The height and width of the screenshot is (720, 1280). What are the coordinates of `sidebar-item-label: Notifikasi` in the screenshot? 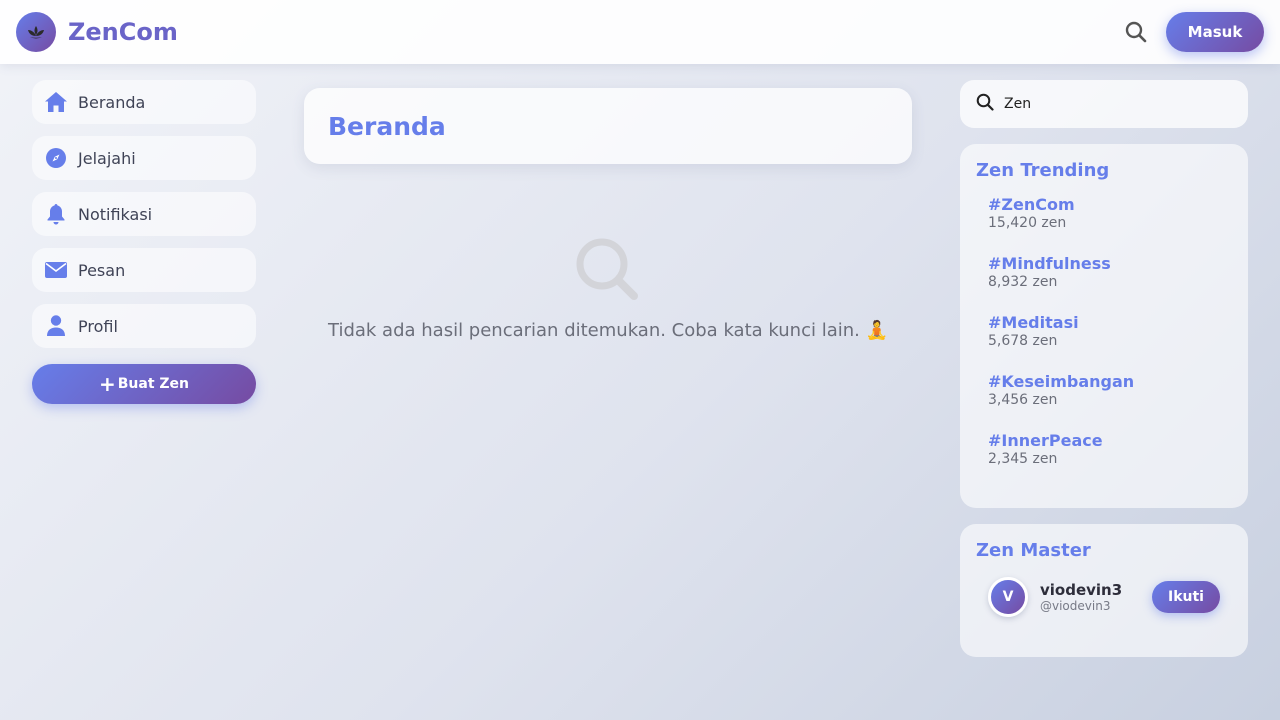 It's located at (115, 214).